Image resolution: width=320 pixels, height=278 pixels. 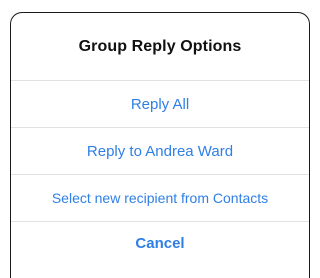 What do you see at coordinates (160, 46) in the screenshot?
I see `sheet-title: Group Reply Options` at bounding box center [160, 46].